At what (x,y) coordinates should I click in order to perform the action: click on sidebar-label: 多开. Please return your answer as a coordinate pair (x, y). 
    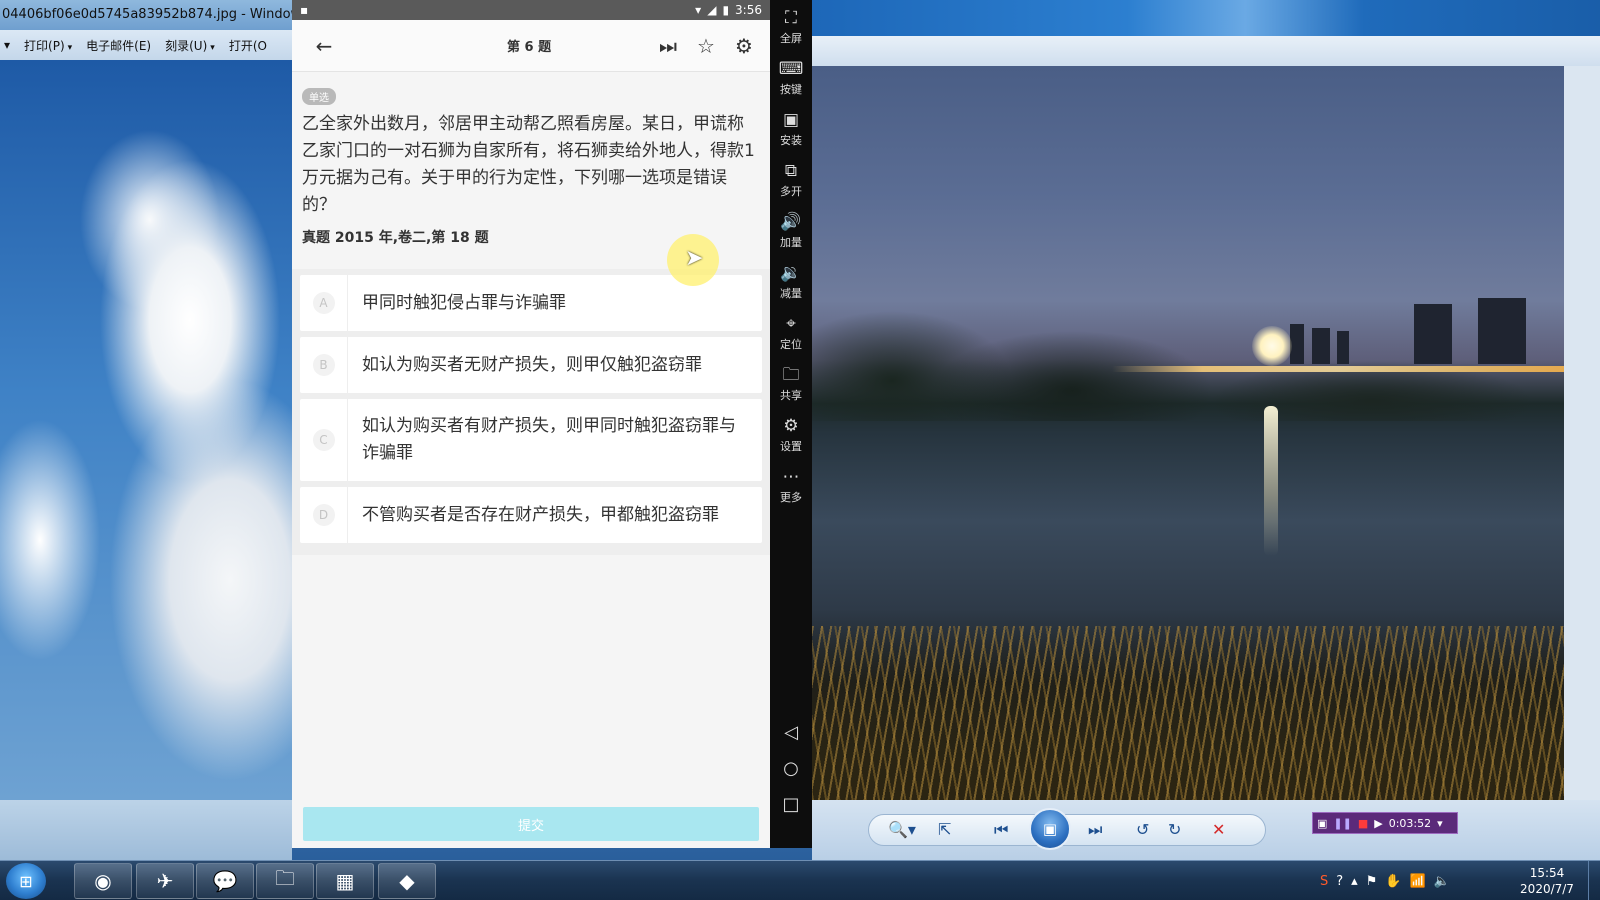
    Looking at the image, I should click on (791, 191).